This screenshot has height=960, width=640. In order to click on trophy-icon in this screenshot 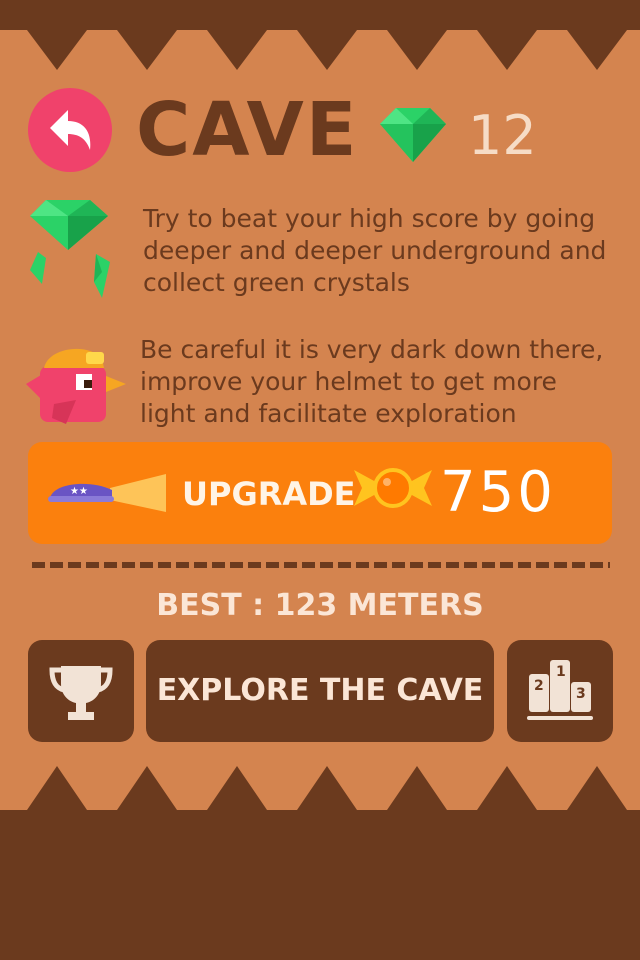, I will do `click(81, 693)`.